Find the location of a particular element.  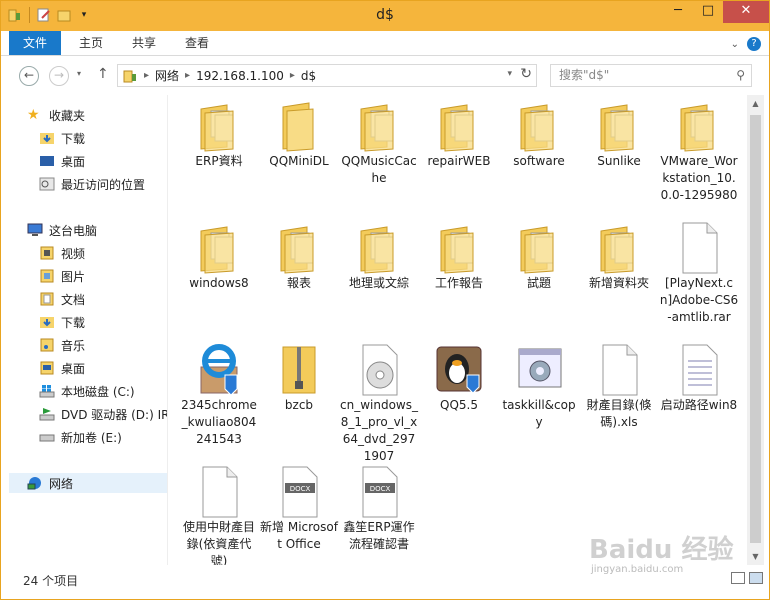

file-item: 工作報告 is located at coordinates (459, 255).